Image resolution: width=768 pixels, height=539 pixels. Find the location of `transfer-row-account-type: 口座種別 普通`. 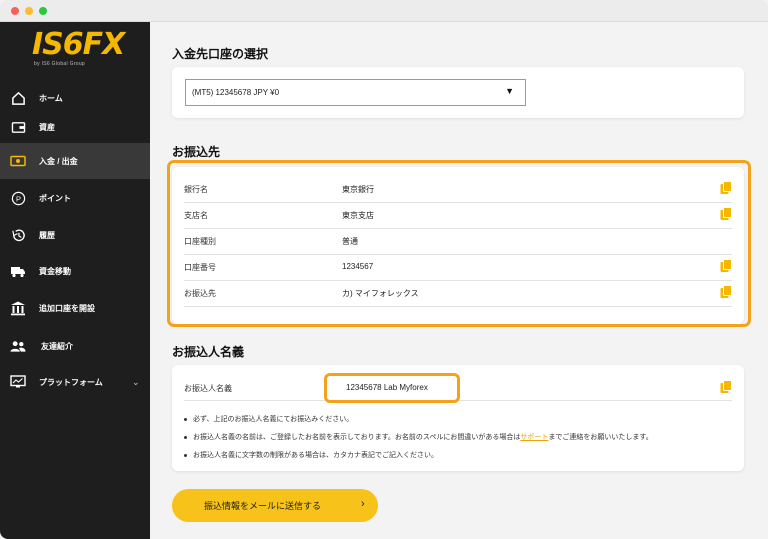

transfer-row-account-type: 口座種別 普通 is located at coordinates (458, 242).